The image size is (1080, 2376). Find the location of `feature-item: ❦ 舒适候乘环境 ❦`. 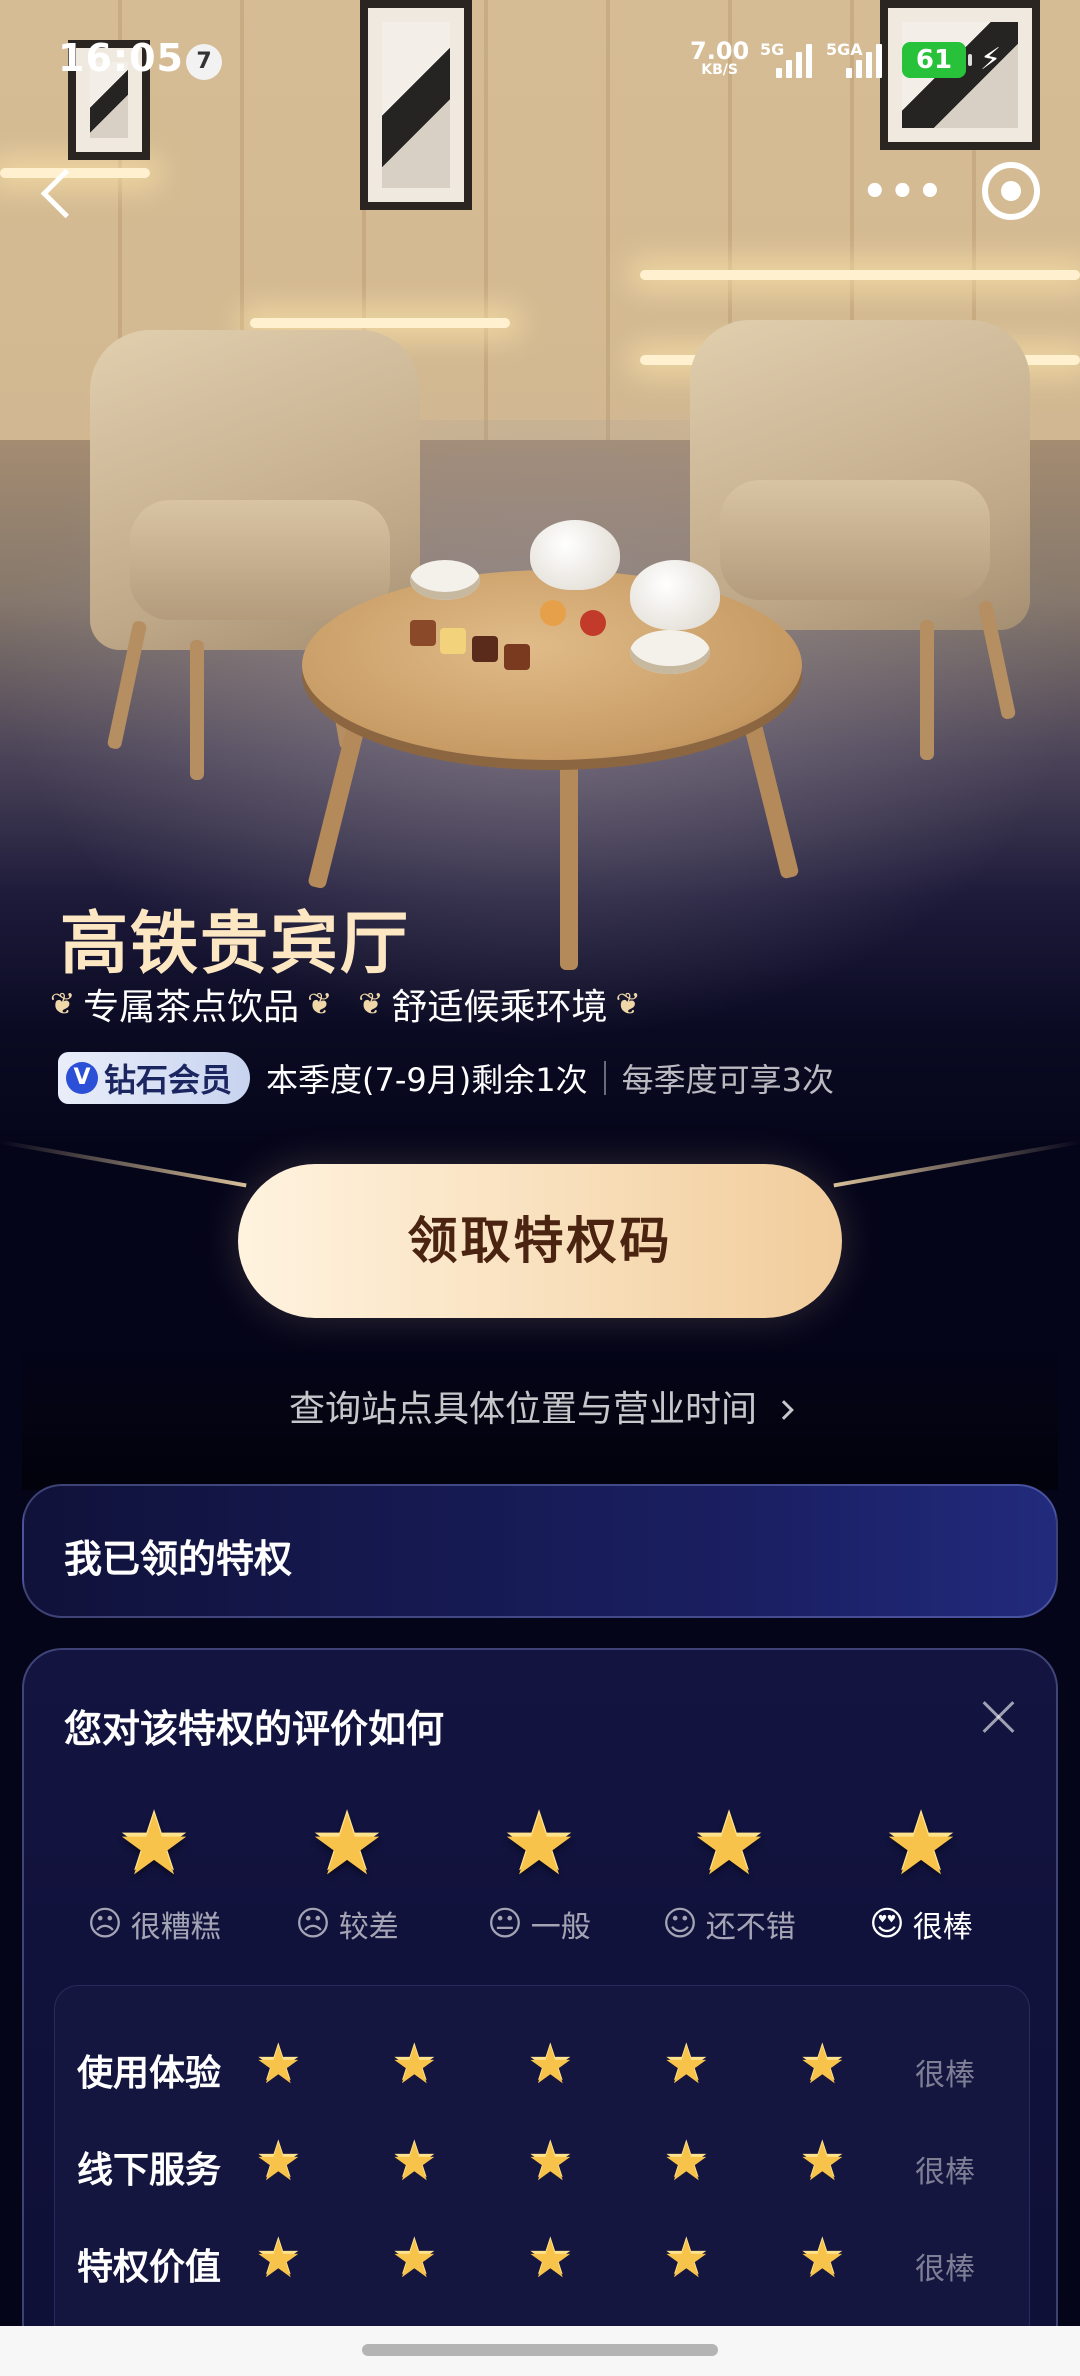

feature-item: ❦ 舒适候乘环境 ❦ is located at coordinates (499, 1004).